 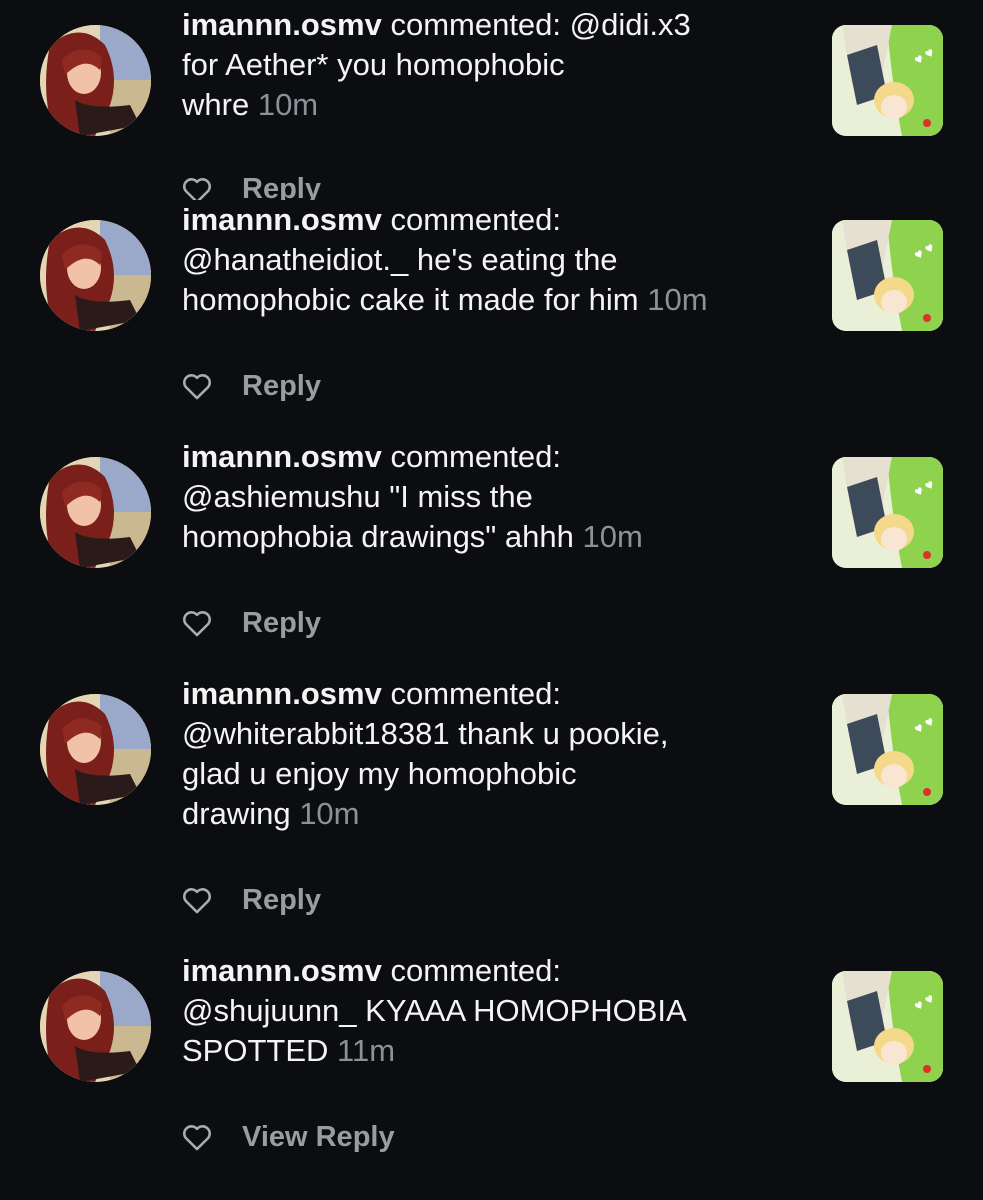 What do you see at coordinates (357, 496) in the screenshot?
I see `comment-line: @ashiemushu "I miss the` at bounding box center [357, 496].